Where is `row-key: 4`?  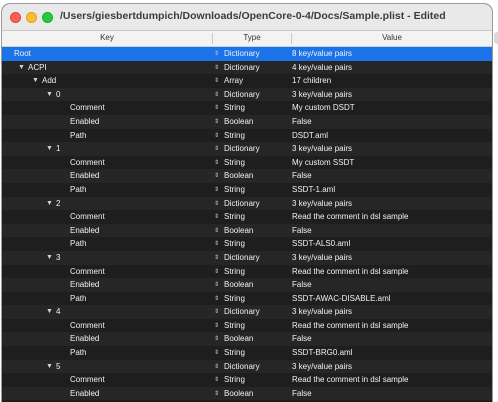 row-key: 4 is located at coordinates (58, 312).